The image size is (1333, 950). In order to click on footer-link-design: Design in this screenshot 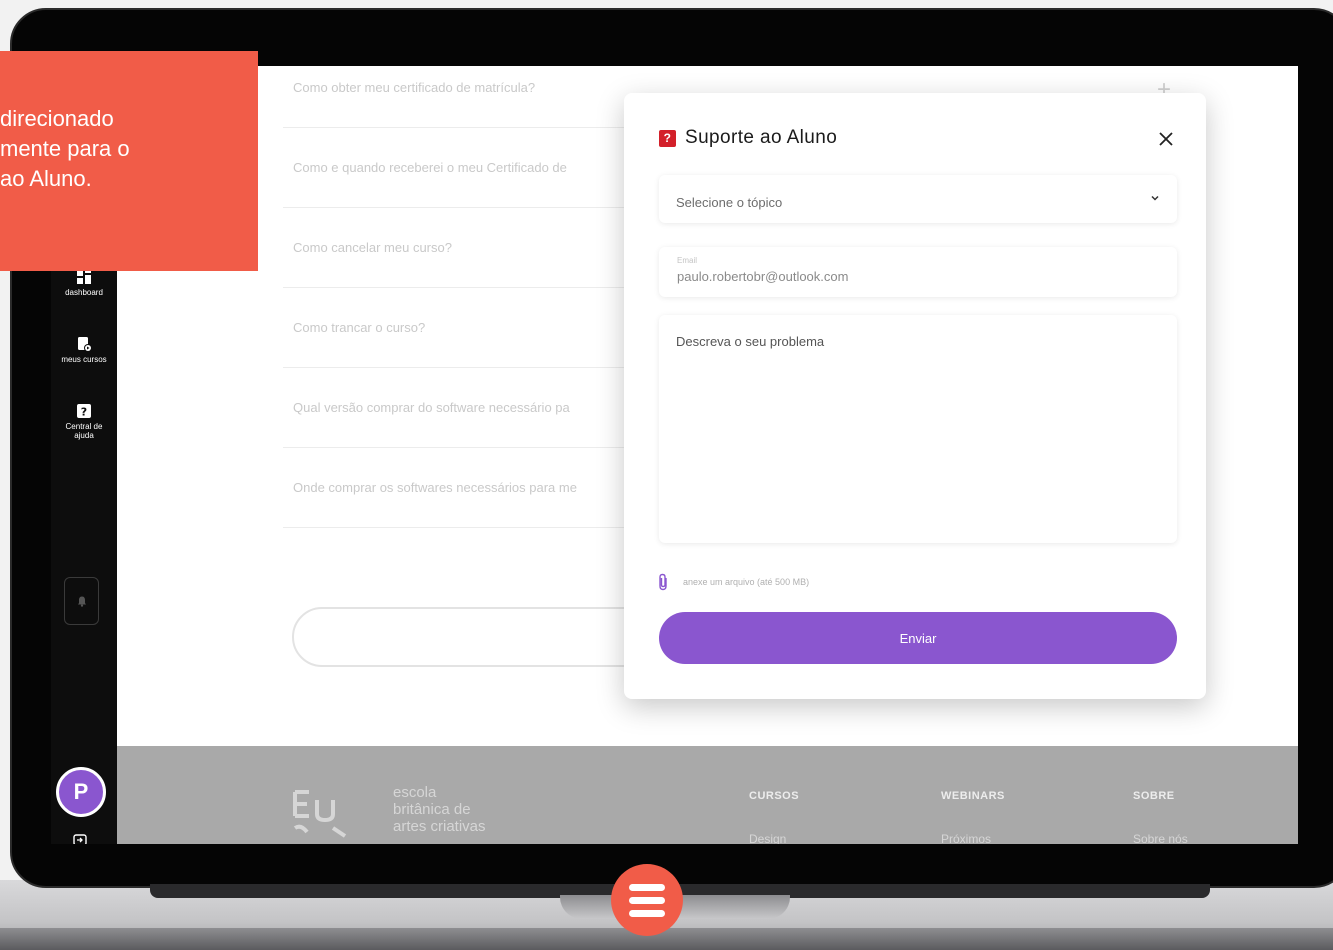, I will do `click(767, 838)`.